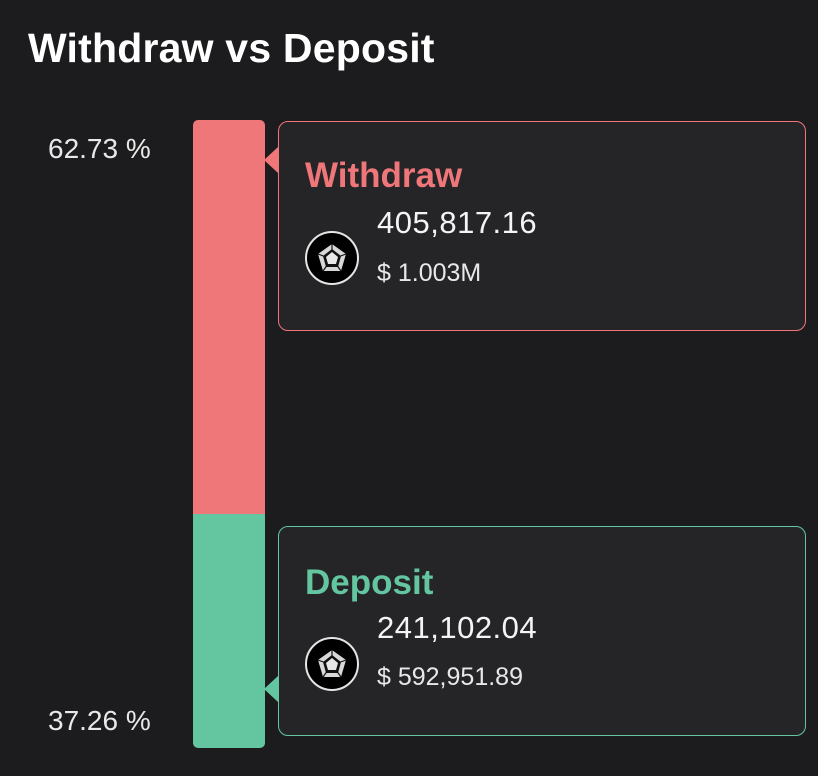  I want to click on withdraw-usd-value: $ 1.003M, so click(429, 273).